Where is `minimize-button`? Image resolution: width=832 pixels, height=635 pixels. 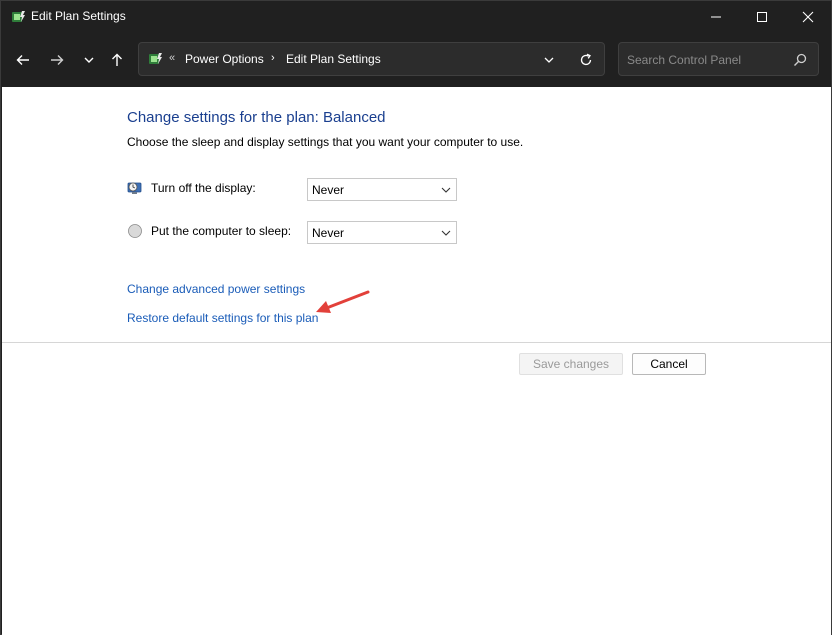 minimize-button is located at coordinates (716, 16).